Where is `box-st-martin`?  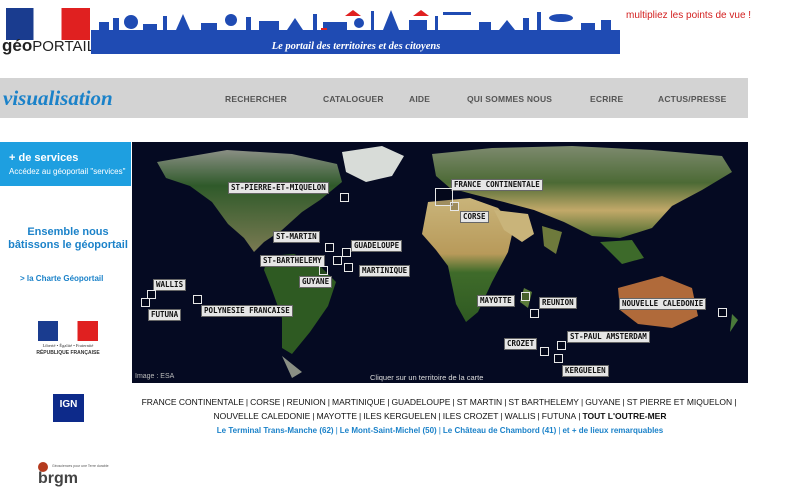
box-st-martin is located at coordinates (329, 247).